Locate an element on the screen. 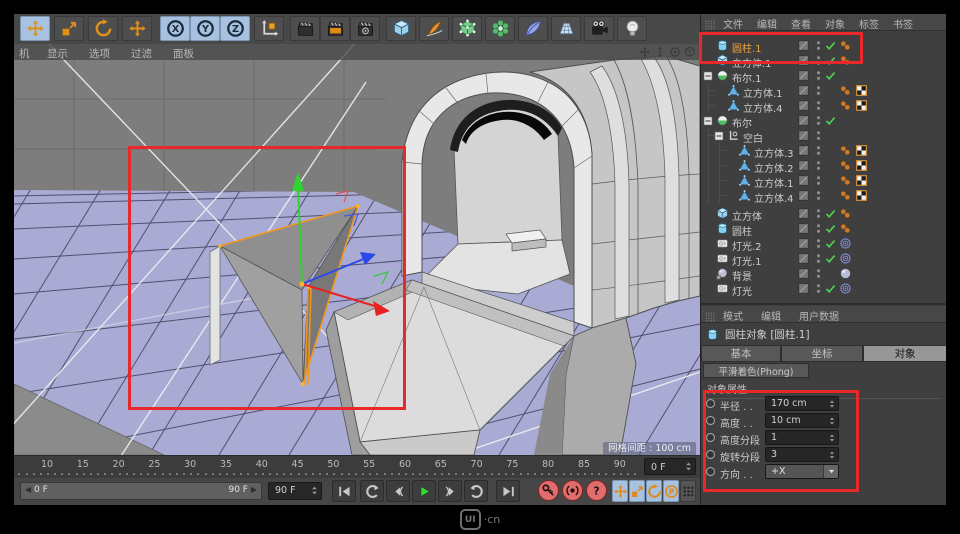 The height and width of the screenshot is (534, 960). record-parameters-button: P is located at coordinates (671, 491).